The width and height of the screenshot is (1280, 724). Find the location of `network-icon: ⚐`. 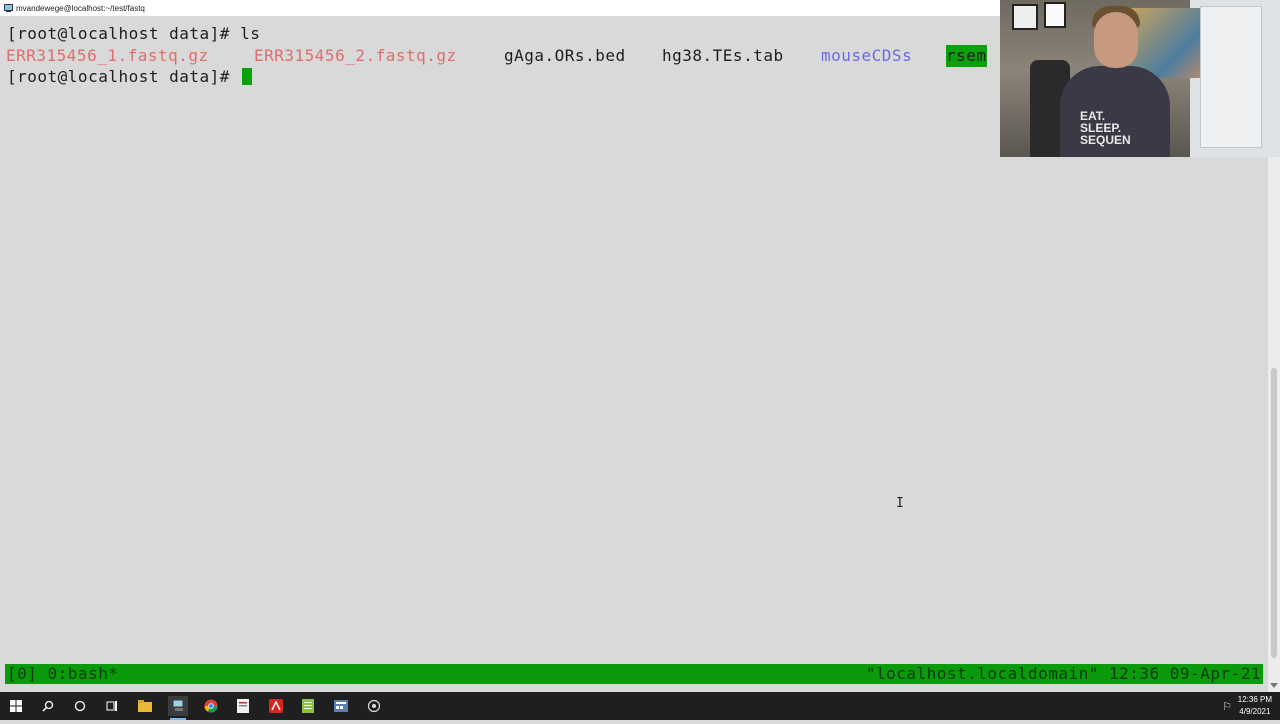

network-icon: ⚐ is located at coordinates (1227, 706).